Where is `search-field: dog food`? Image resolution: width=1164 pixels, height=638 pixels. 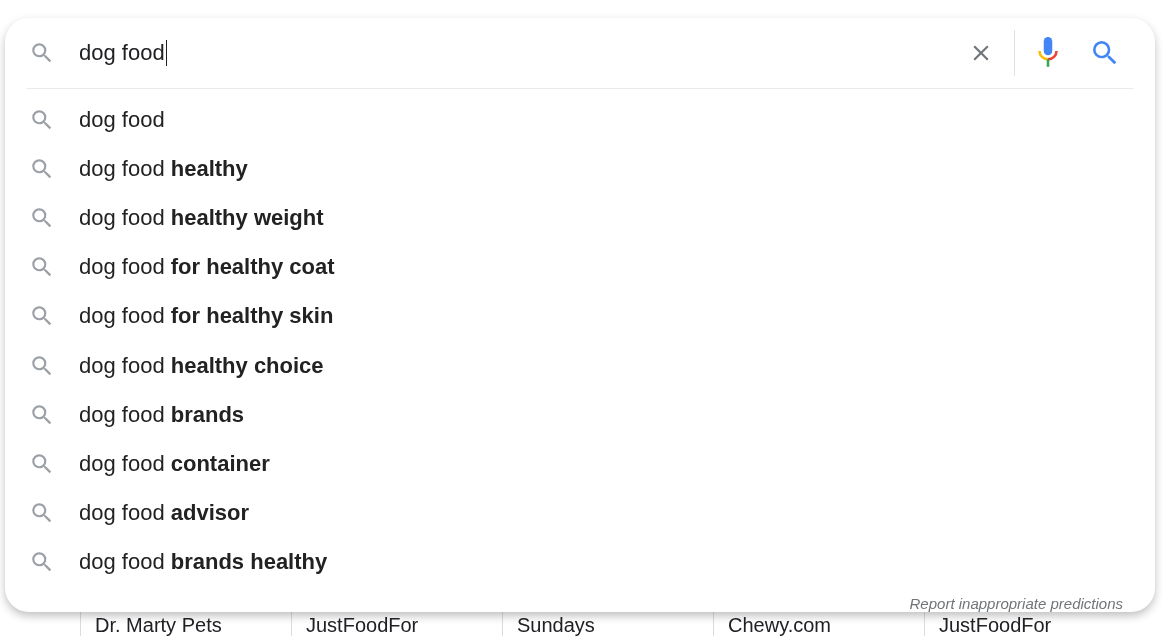
search-field: dog food is located at coordinates (516, 53).